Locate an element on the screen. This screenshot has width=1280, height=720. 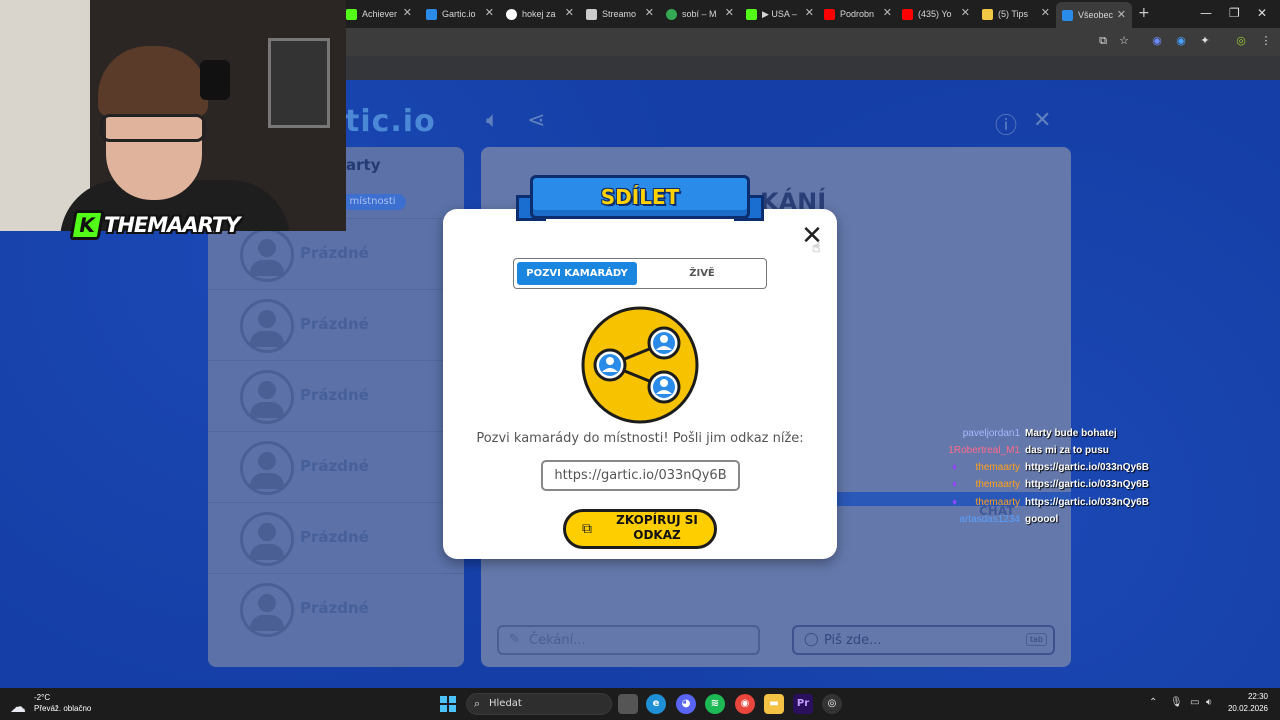
volume-icon: 🔉︎ is located at coordinates (1209, 702).